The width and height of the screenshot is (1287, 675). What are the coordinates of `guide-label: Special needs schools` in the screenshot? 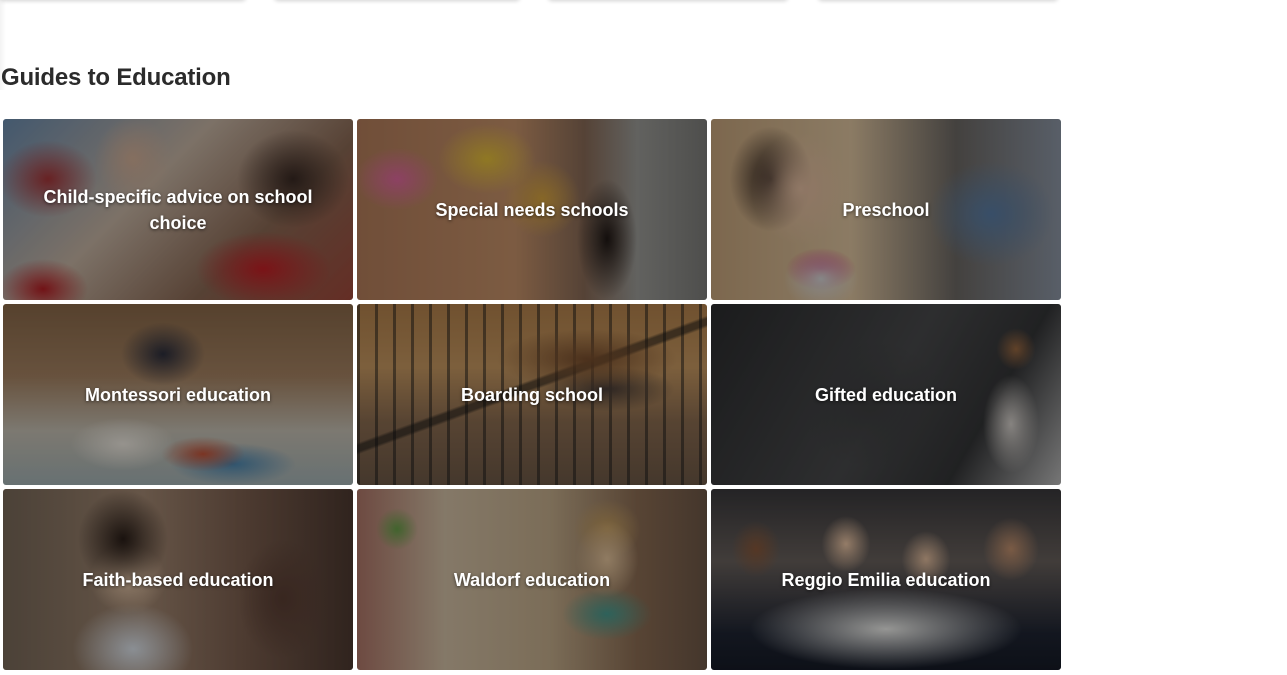 It's located at (532, 209).